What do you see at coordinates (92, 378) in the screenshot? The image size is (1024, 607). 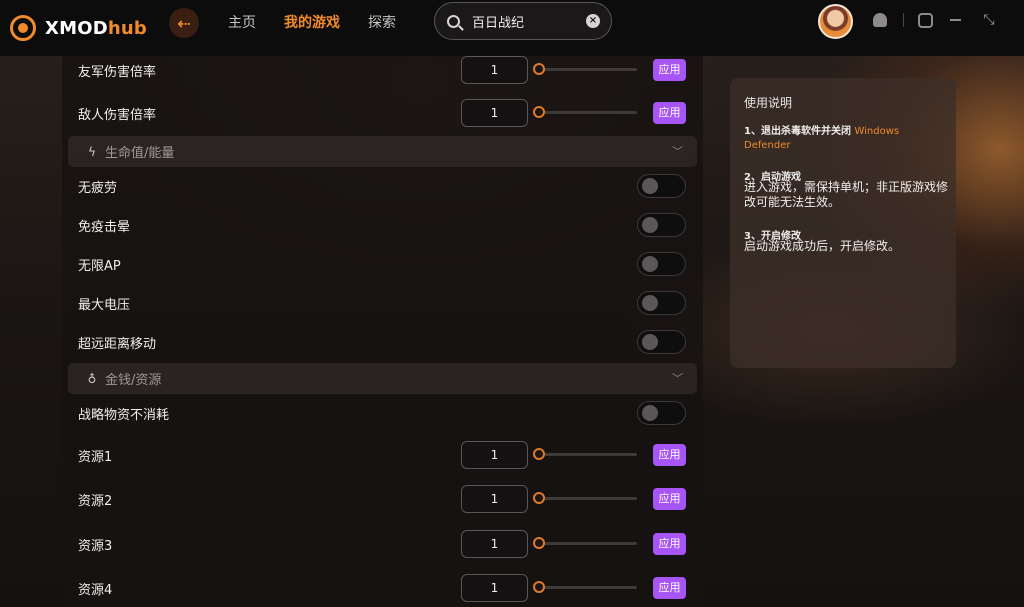 I see `money-bag-icon: ♁` at bounding box center [92, 378].